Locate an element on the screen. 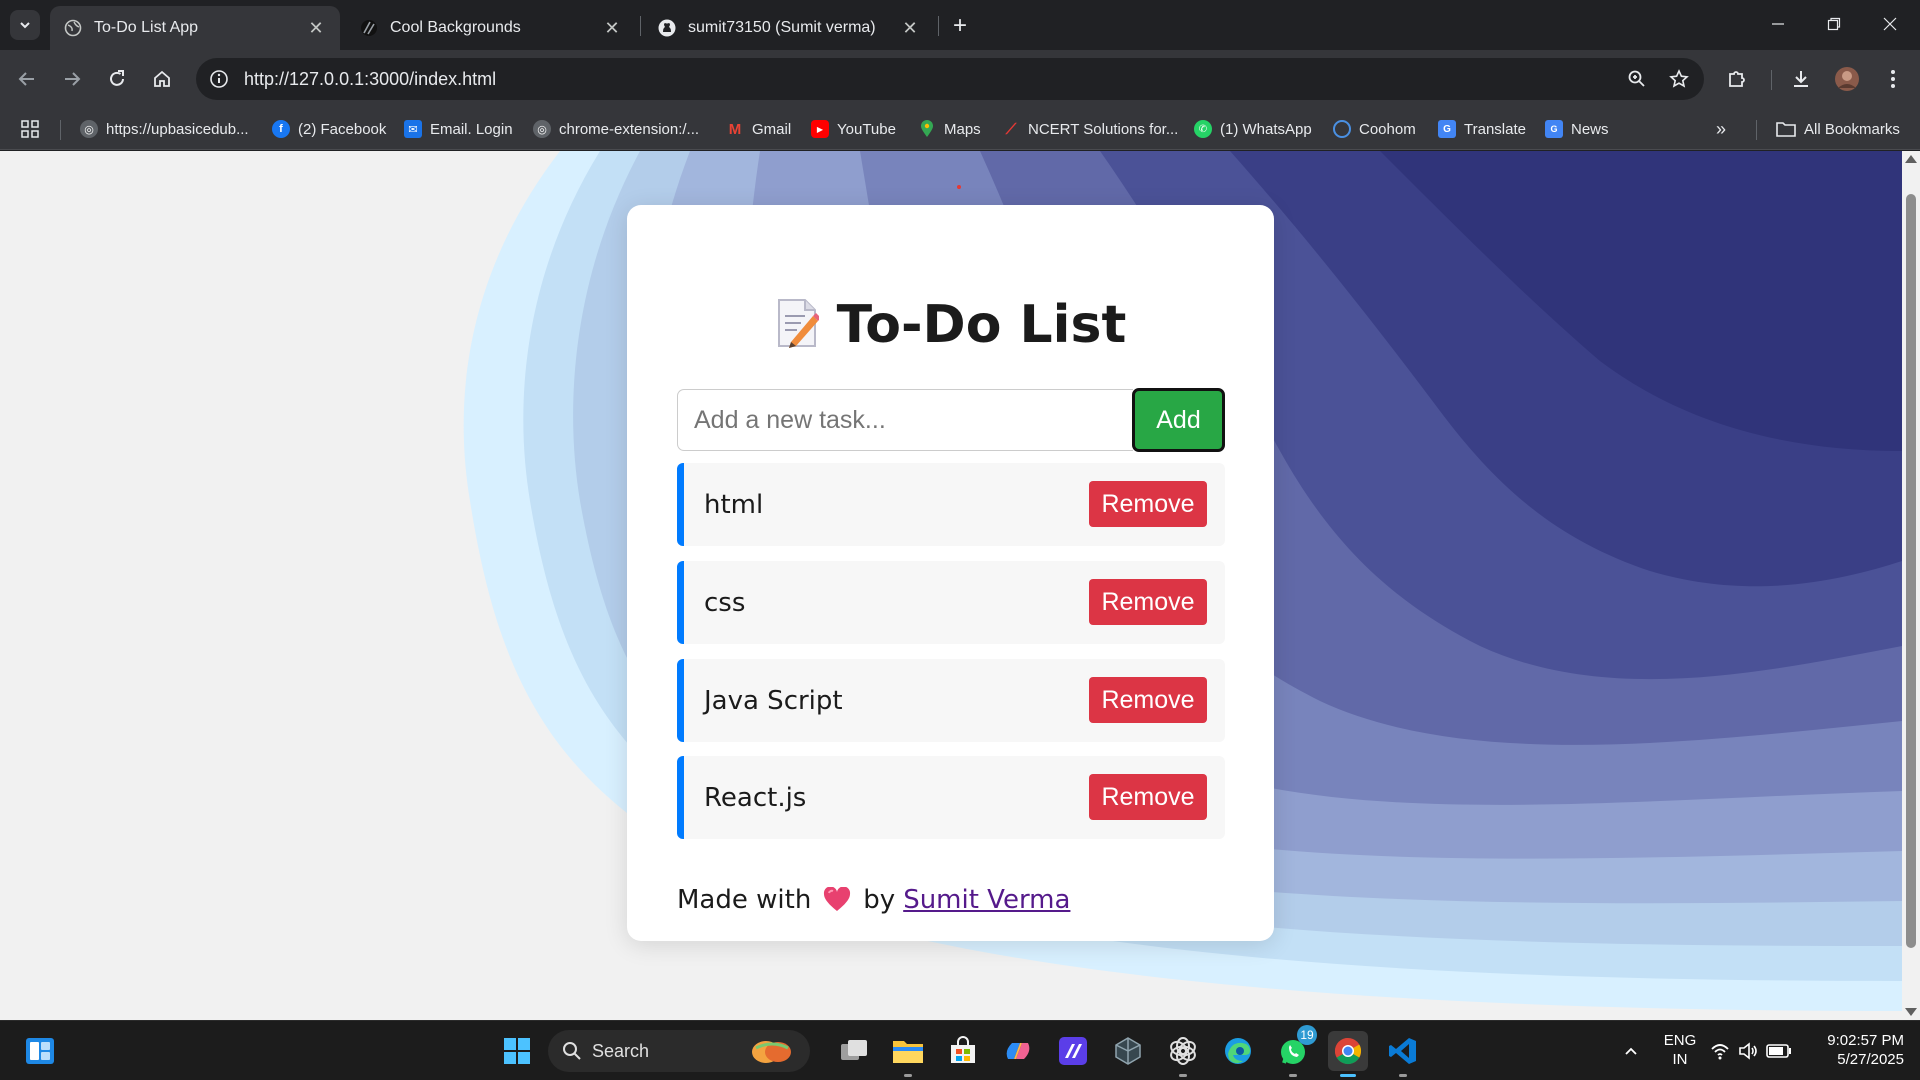 The image size is (1920, 1080). tab-cool-backgrounds: Cool Backgrounds ✕ is located at coordinates (491, 28).